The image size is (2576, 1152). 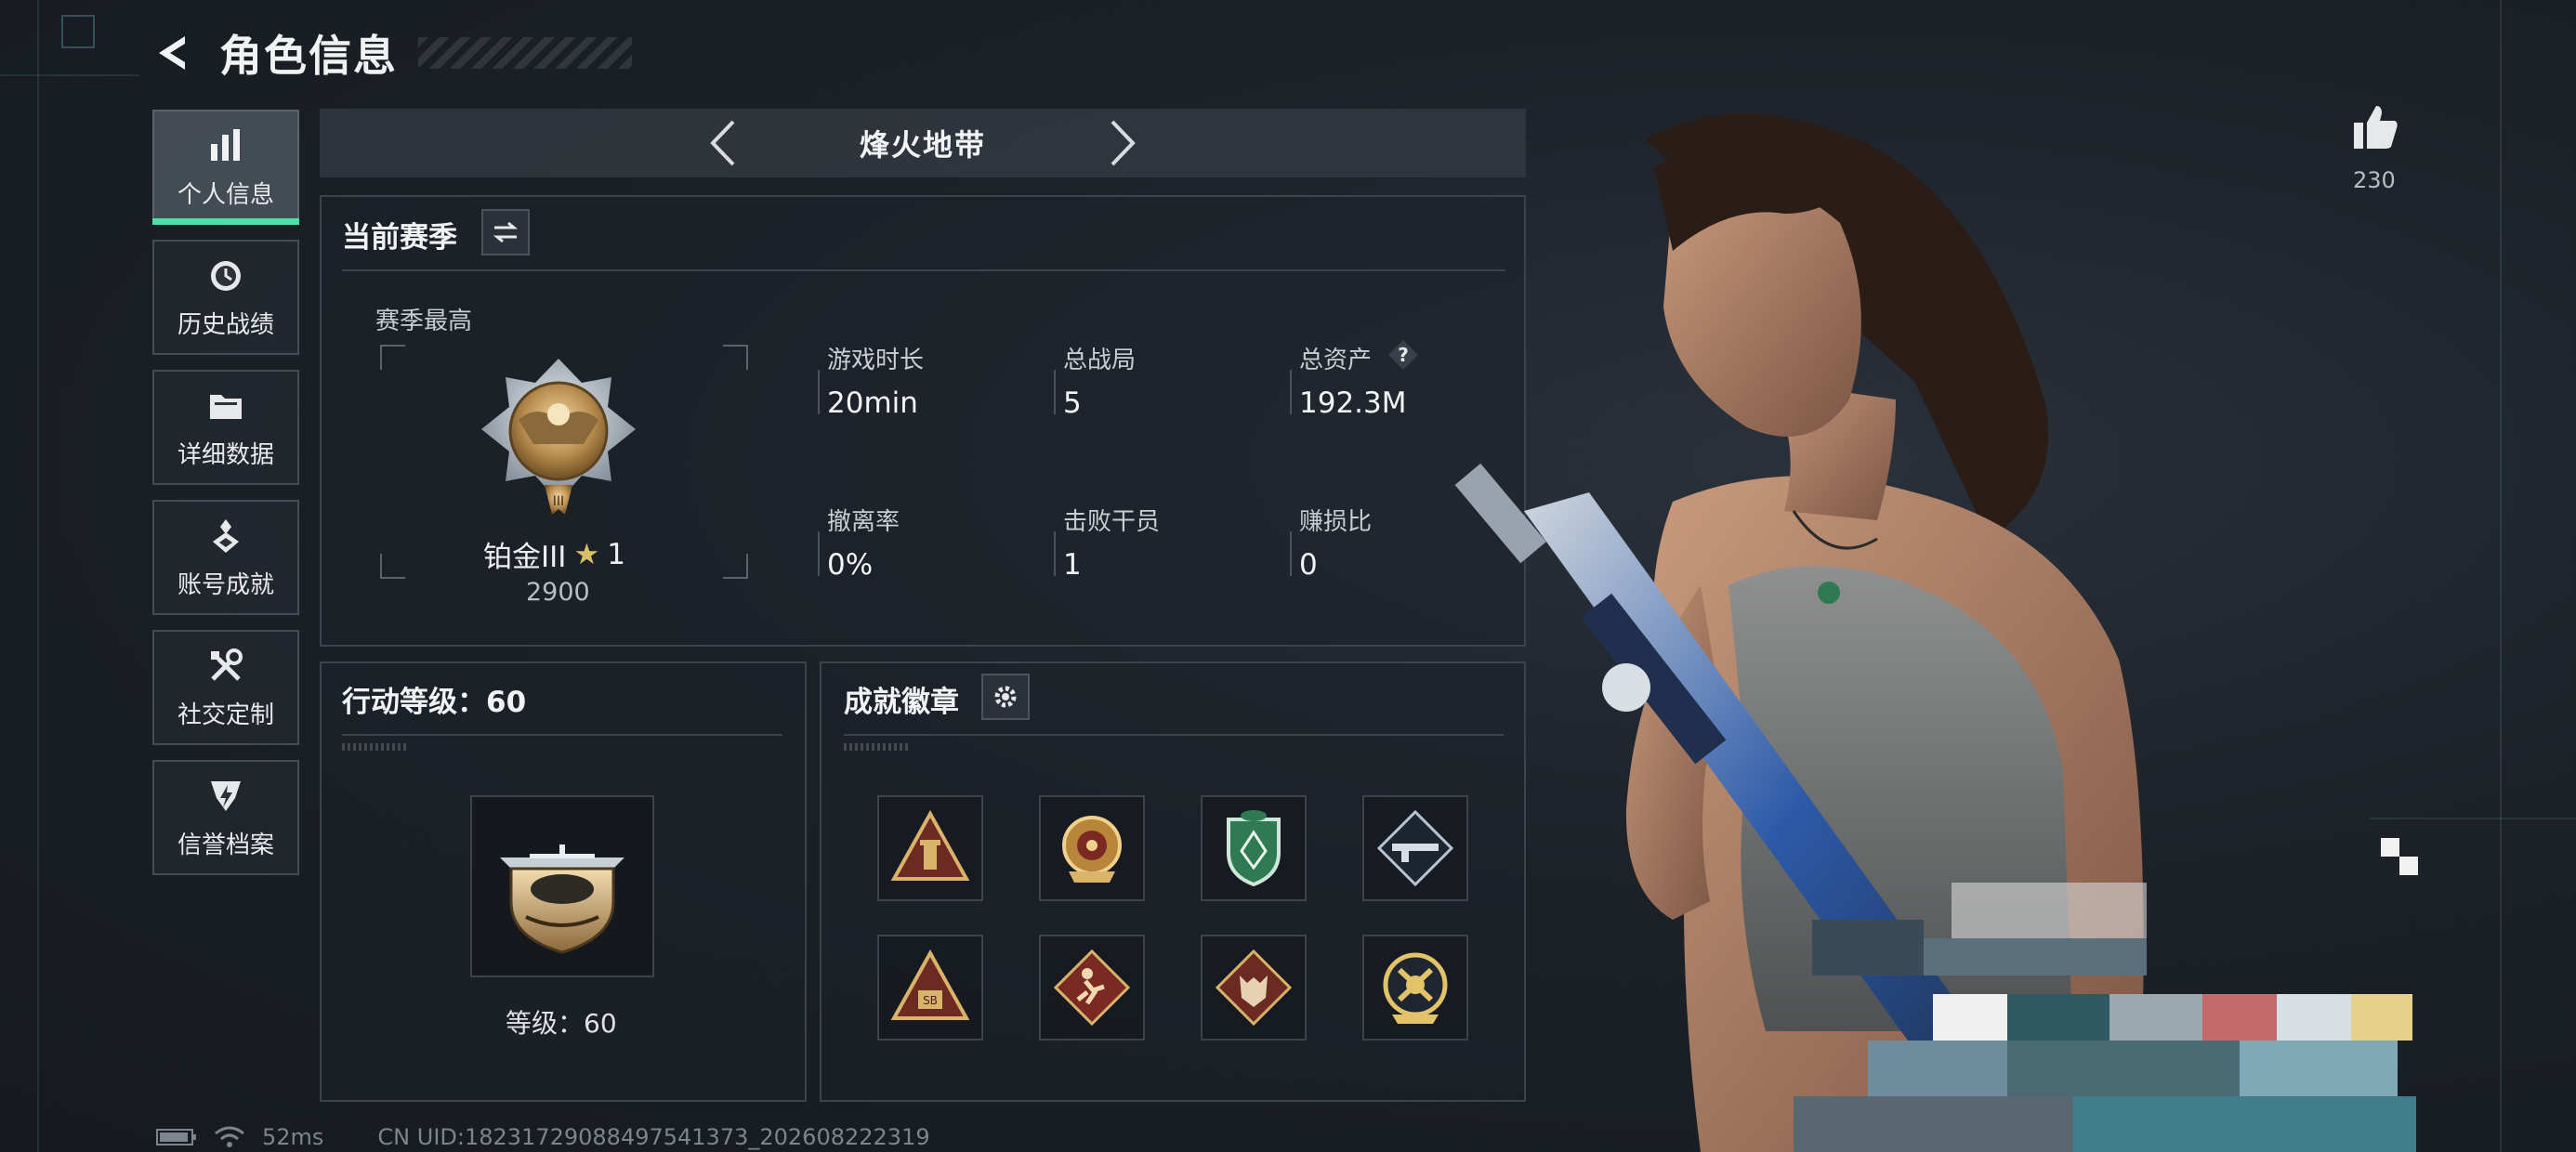 I want to click on stat-value: 0%, so click(x=850, y=565).